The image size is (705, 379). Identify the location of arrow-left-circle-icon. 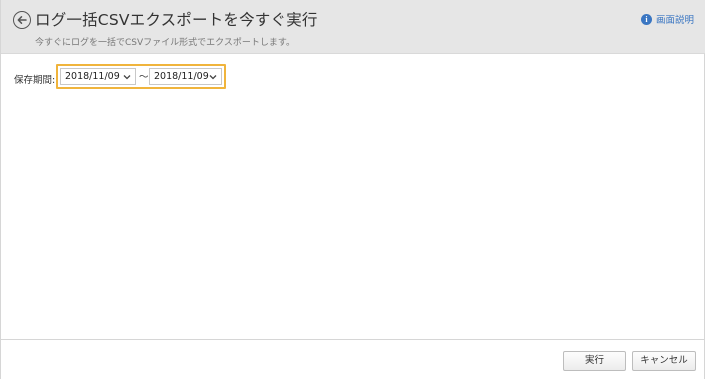
(22, 20).